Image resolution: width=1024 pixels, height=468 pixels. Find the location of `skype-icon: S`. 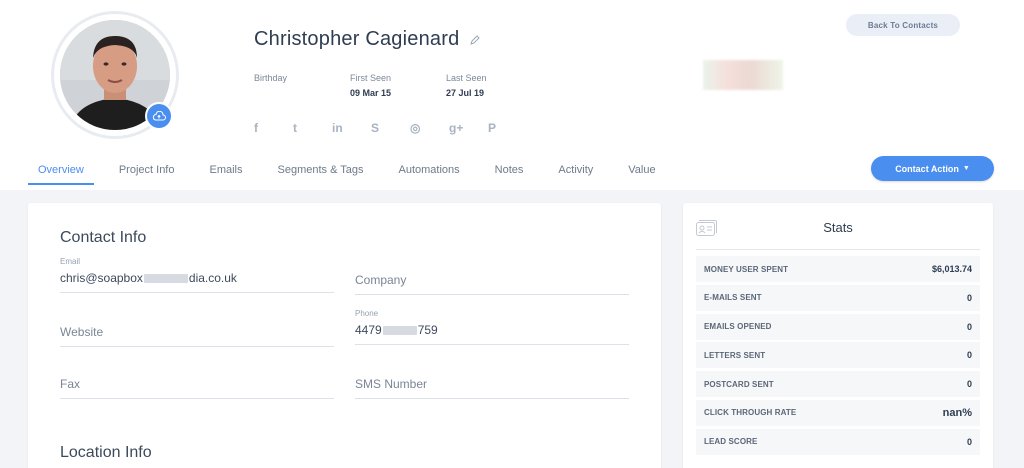

skype-icon: S is located at coordinates (390, 128).